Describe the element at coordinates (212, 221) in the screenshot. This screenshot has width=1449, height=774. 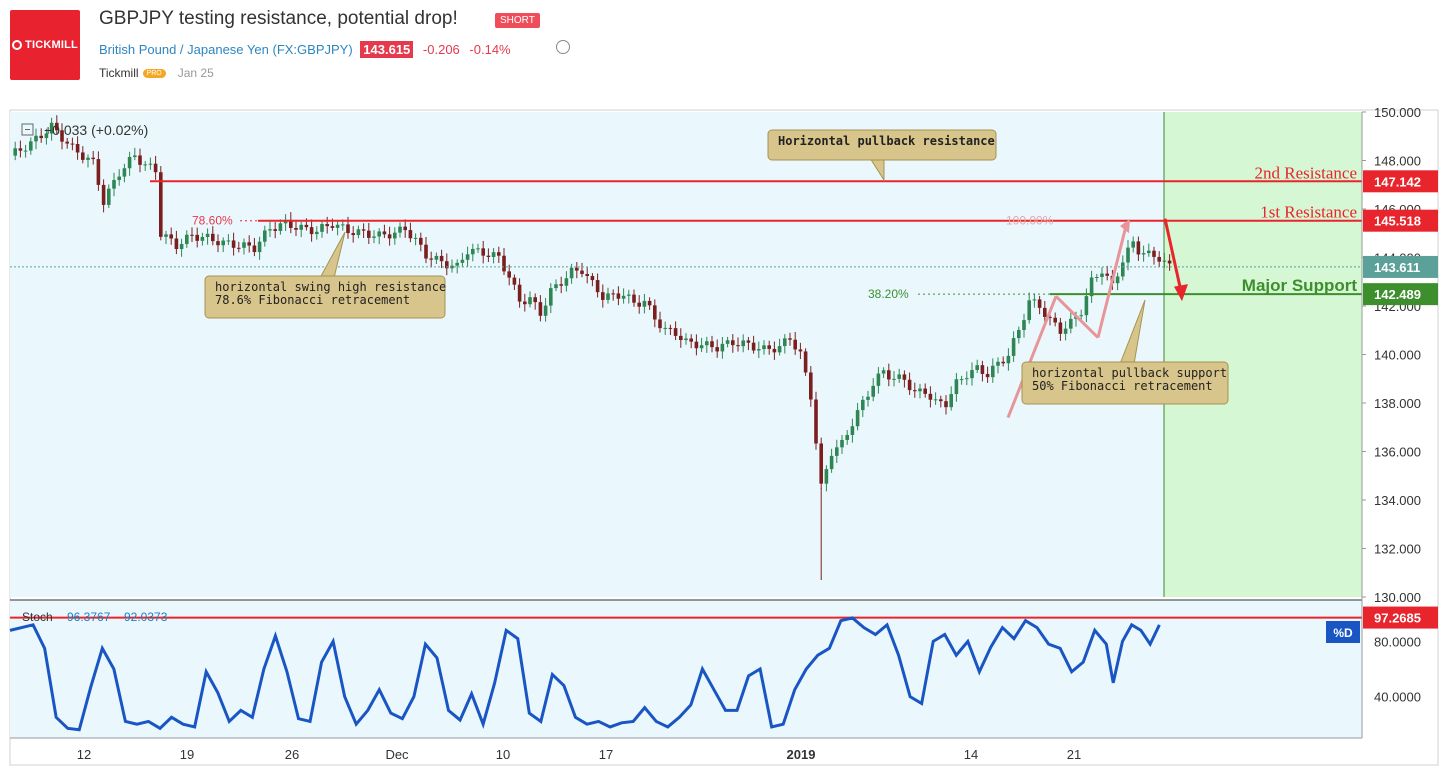
I see `fib-786-label: 78.60%` at that location.